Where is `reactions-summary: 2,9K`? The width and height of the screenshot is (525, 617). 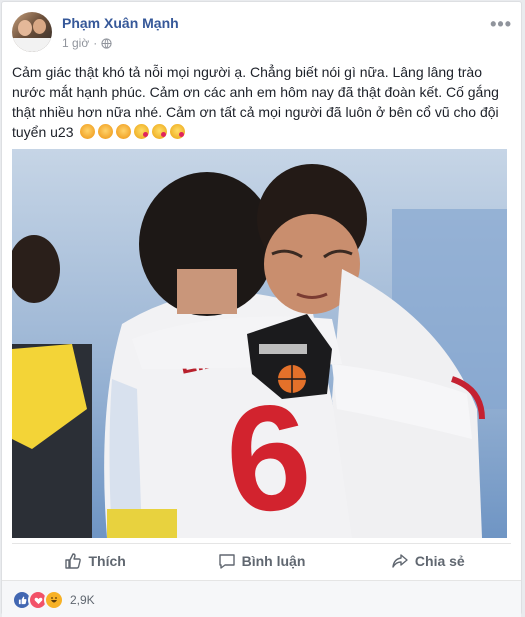 reactions-summary: 2,9K is located at coordinates (53, 600).